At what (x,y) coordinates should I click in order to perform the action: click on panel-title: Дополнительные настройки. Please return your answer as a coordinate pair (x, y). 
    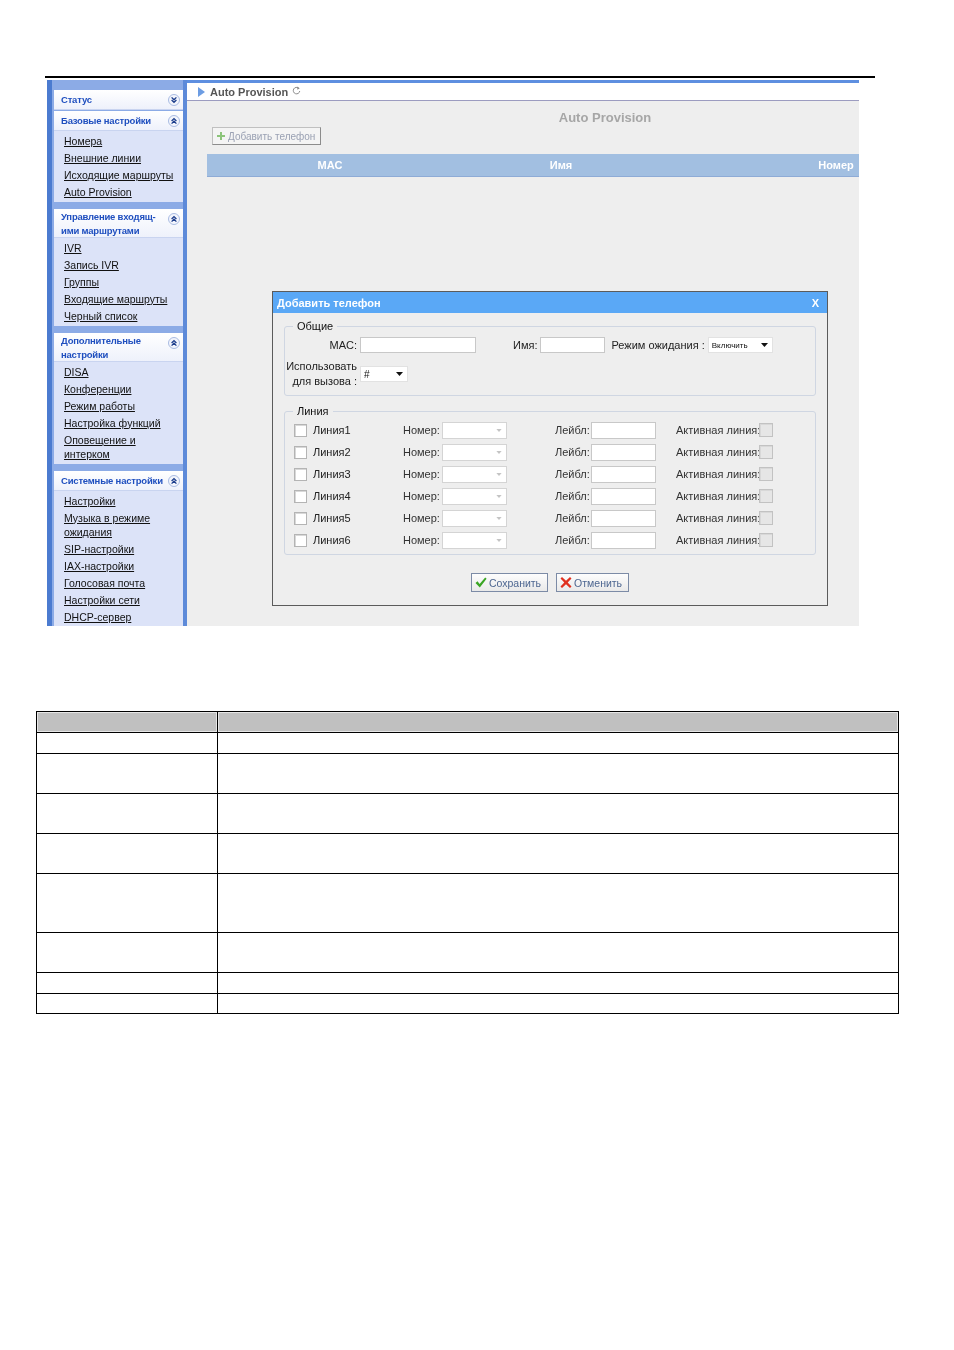
    Looking at the image, I should click on (114, 347).